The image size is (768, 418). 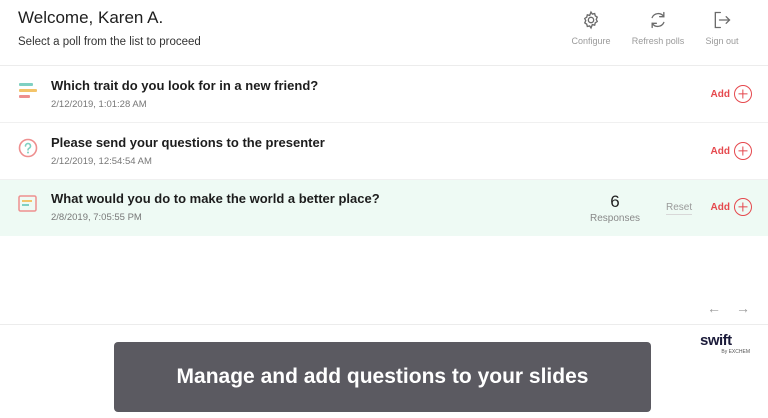 I want to click on footer-divider, so click(x=384, y=324).